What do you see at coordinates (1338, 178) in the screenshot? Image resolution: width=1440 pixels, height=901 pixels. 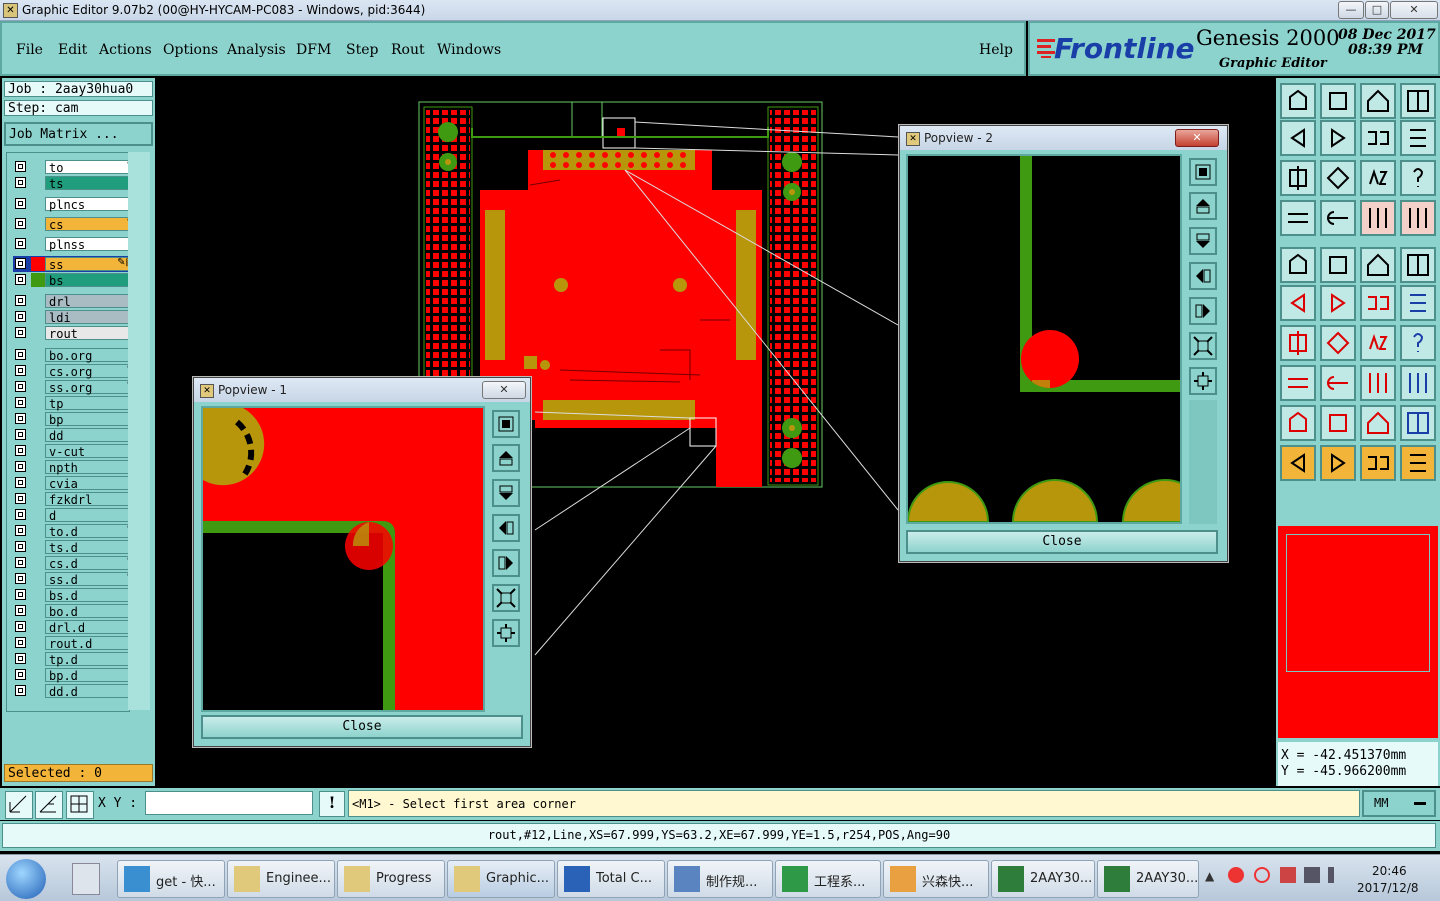 I see `center-icon` at bounding box center [1338, 178].